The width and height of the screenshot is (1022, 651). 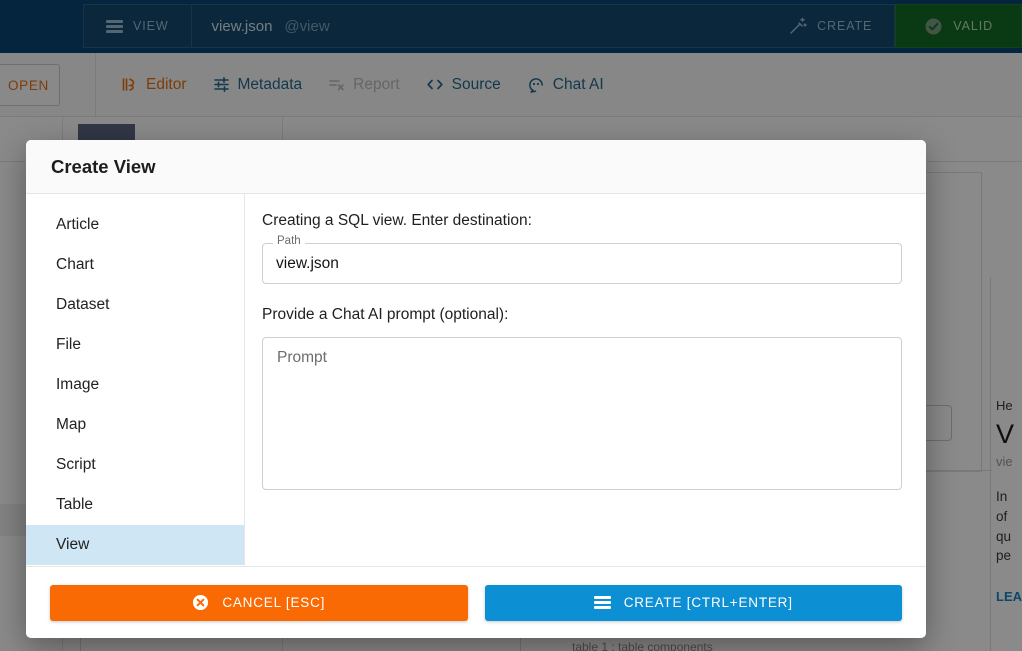 I want to click on dialog-header: Create View, so click(x=476, y=167).